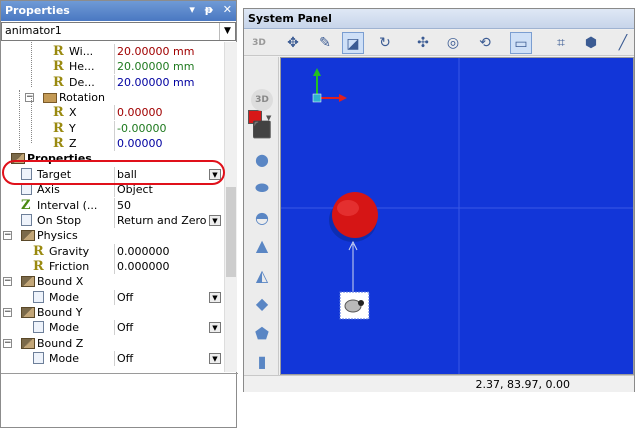 This screenshot has width=640, height=428. What do you see at coordinates (82, 98) in the screenshot?
I see `property-name: Rotation` at bounding box center [82, 98].